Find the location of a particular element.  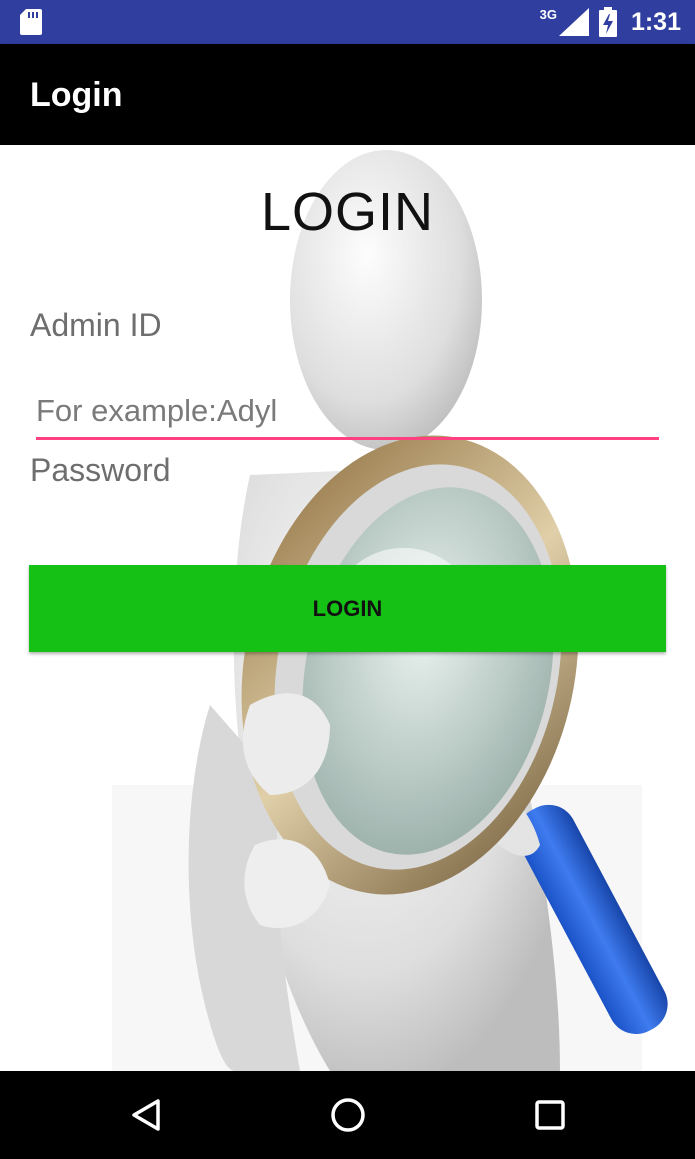

app-bar: Login is located at coordinates (347, 94).